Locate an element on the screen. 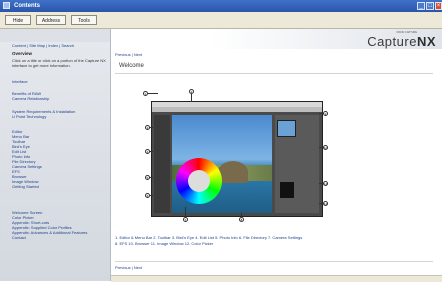 The height and width of the screenshot is (282, 442). pager-bottom: Previous | Next is located at coordinates (128, 267).